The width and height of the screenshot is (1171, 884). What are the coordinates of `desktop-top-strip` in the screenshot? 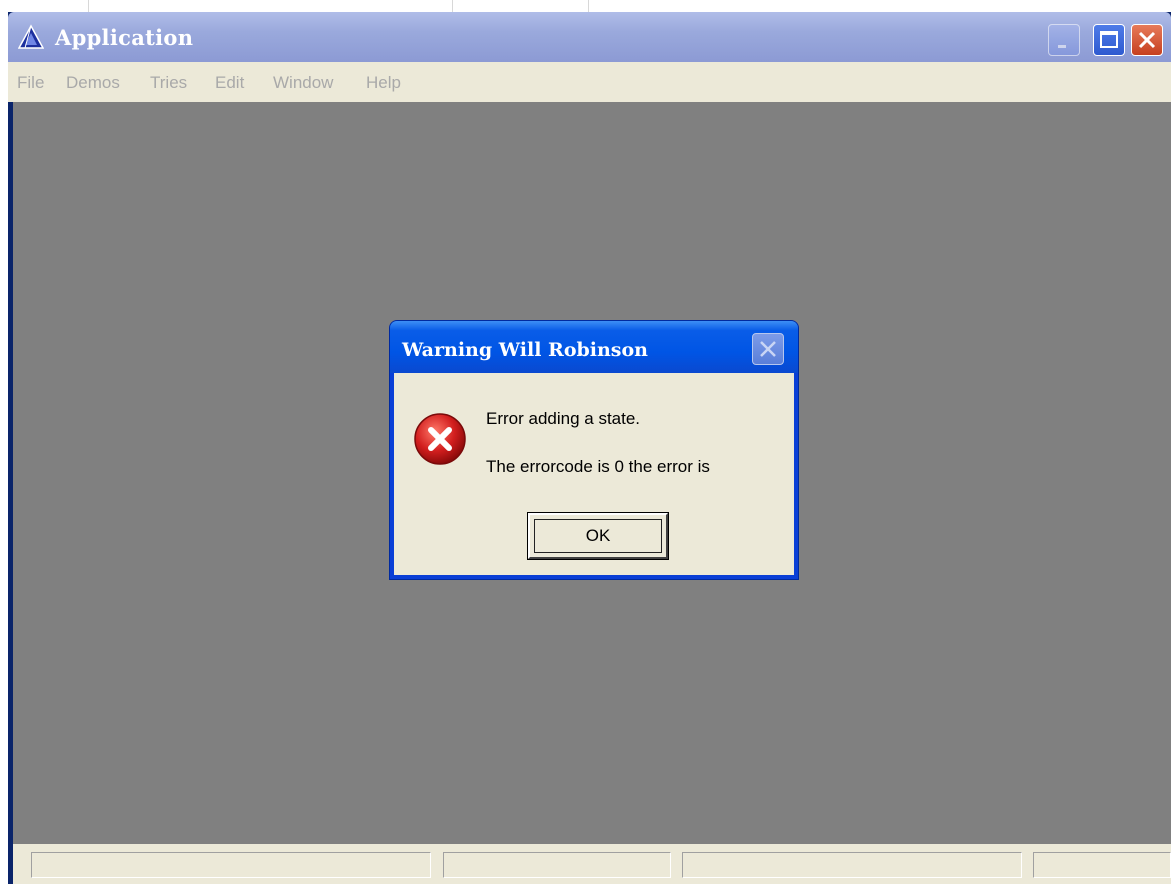 It's located at (585, 6).